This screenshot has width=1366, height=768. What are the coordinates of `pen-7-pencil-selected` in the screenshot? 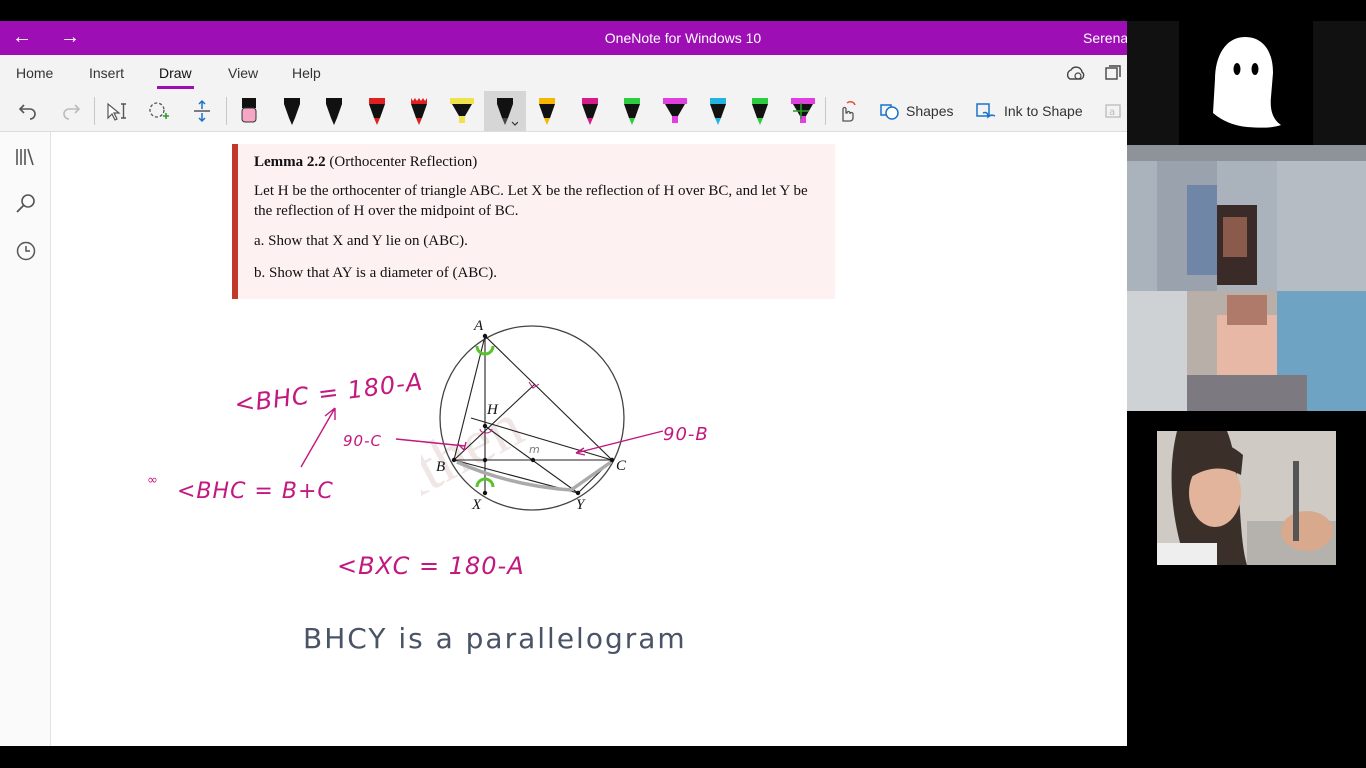 It's located at (504, 111).